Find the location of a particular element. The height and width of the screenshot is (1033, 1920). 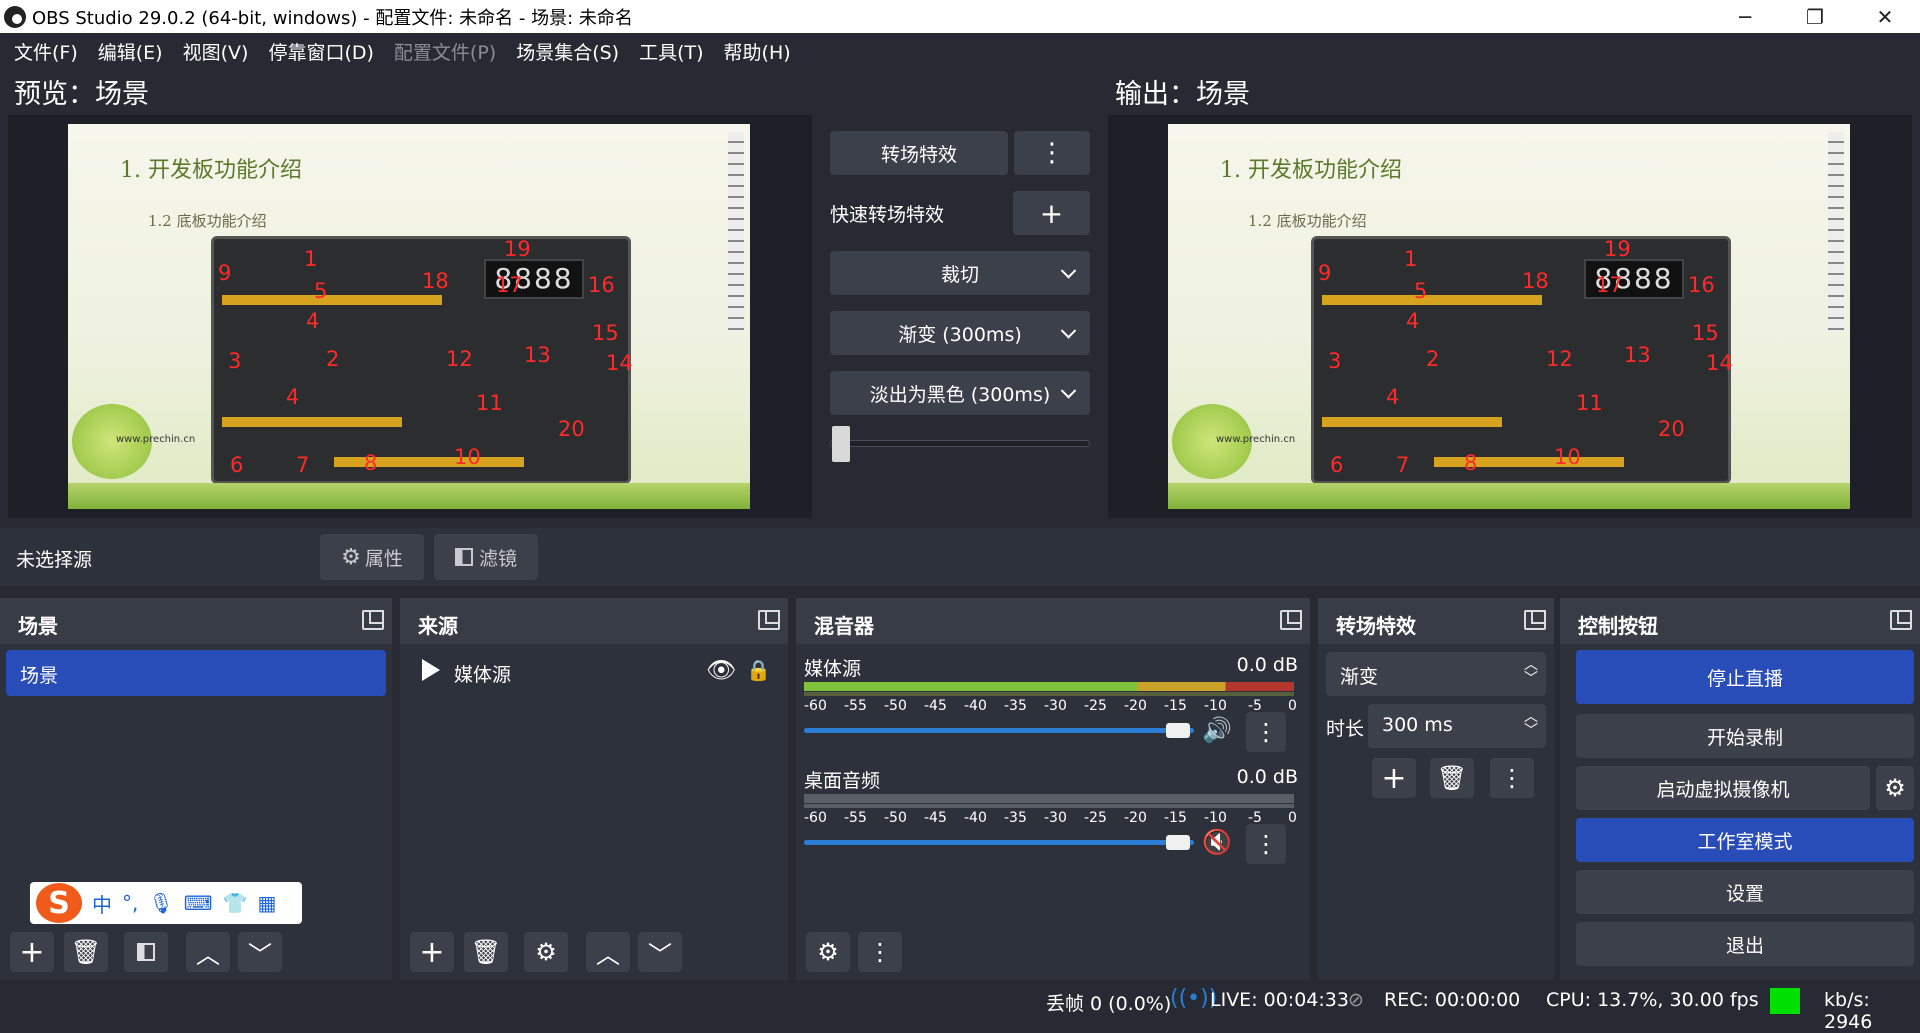

microphone-icon: 🎙 is located at coordinates (160, 903).